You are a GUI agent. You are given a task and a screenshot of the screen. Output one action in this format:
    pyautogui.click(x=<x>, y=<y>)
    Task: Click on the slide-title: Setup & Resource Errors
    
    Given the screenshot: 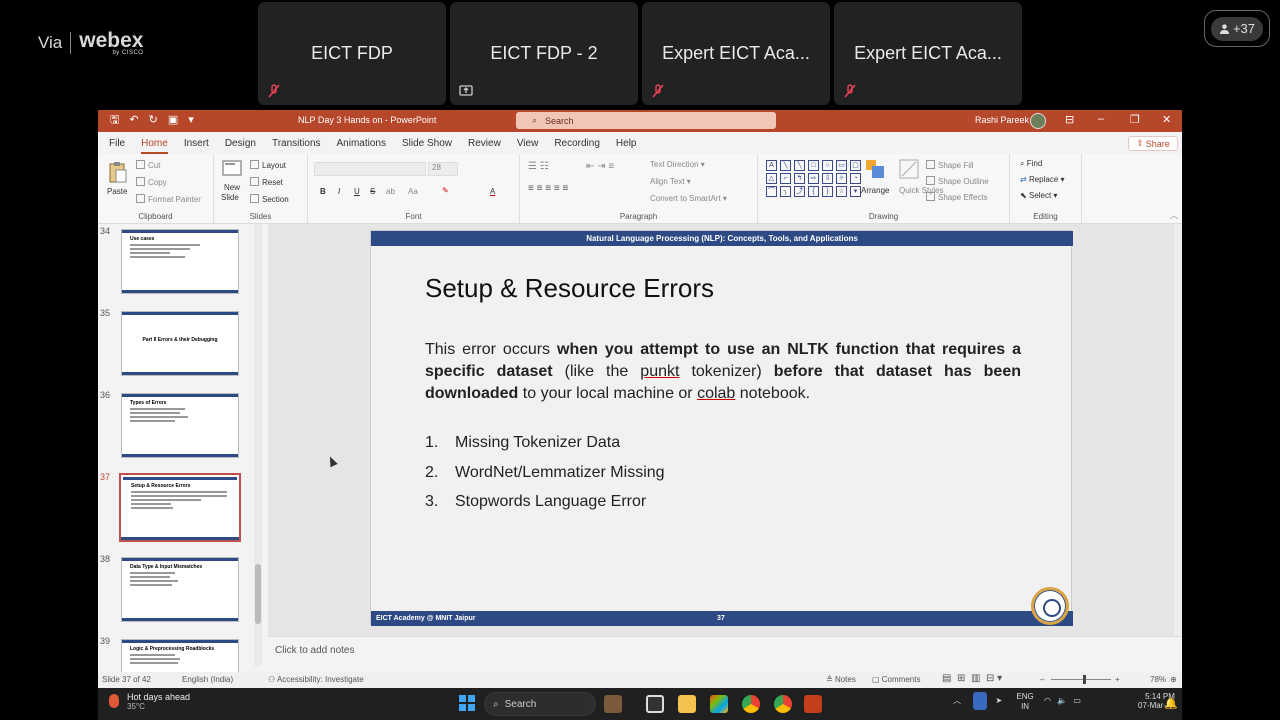 What is the action you would take?
    pyautogui.click(x=569, y=288)
    